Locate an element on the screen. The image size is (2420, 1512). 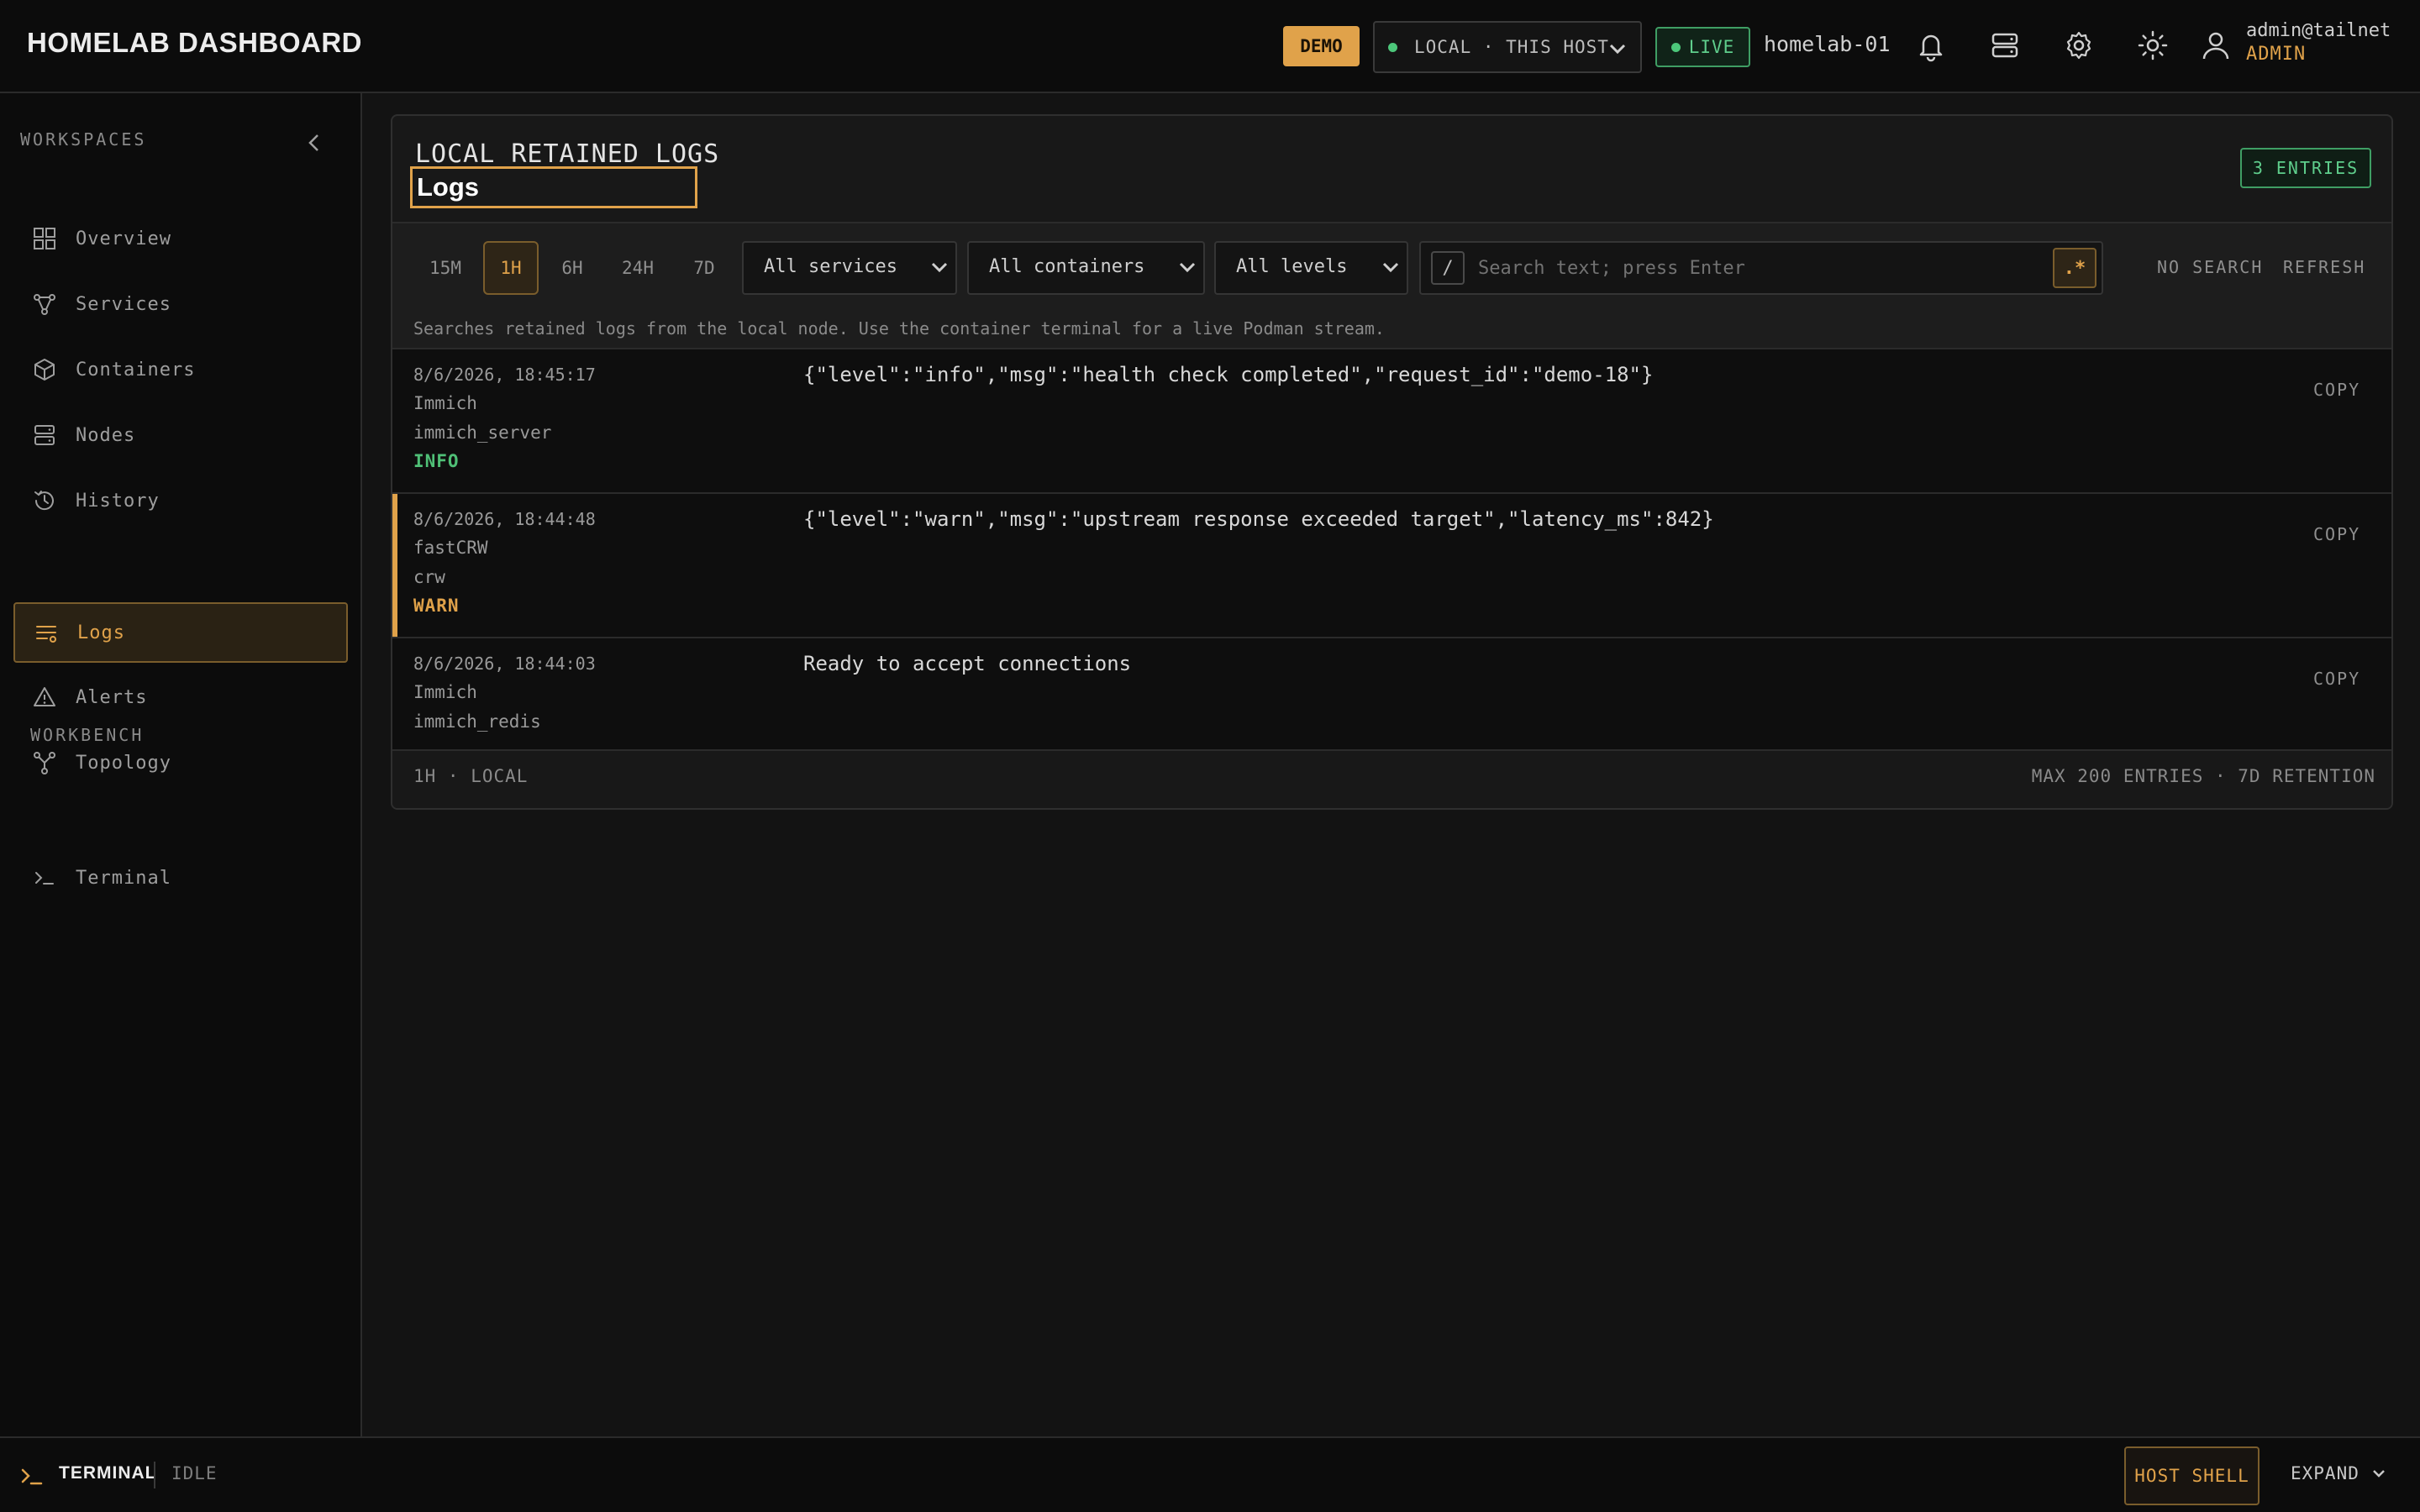
log-message: Ready to accept connections is located at coordinates (967, 663).